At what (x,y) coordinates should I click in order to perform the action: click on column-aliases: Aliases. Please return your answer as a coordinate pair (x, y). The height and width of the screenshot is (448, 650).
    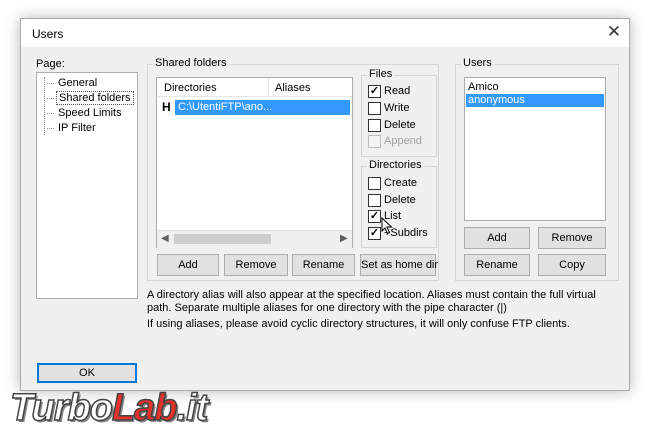
    Looking at the image, I should click on (292, 88).